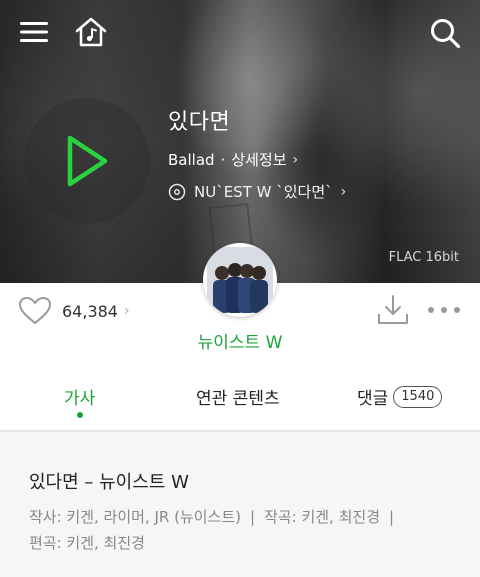  What do you see at coordinates (177, 192) in the screenshot?
I see `disc-icon` at bounding box center [177, 192].